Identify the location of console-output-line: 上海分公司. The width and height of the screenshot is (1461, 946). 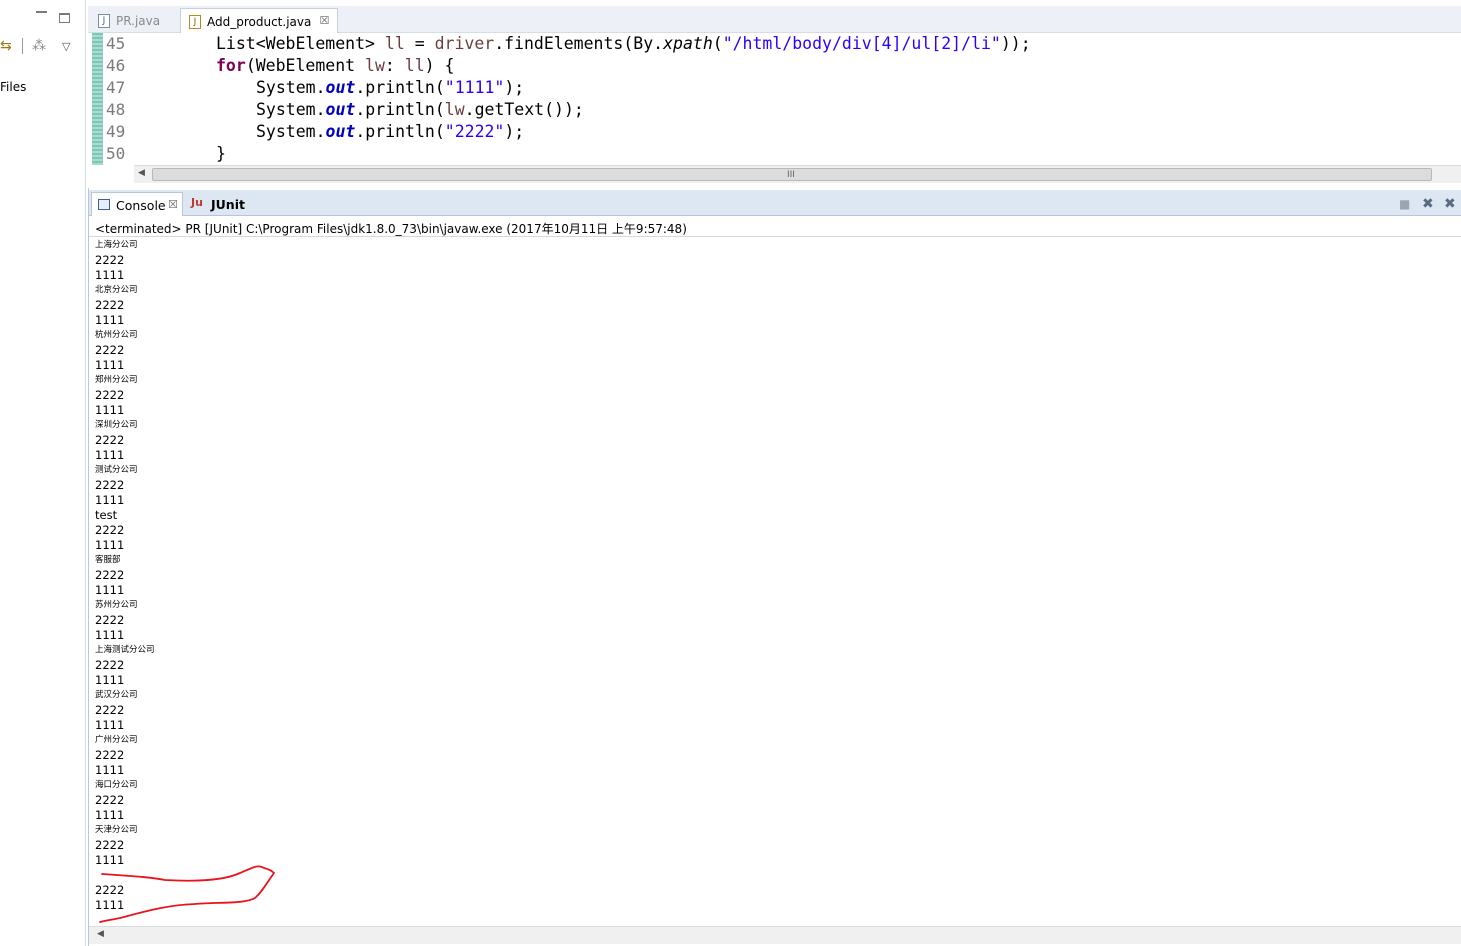
(116, 245).